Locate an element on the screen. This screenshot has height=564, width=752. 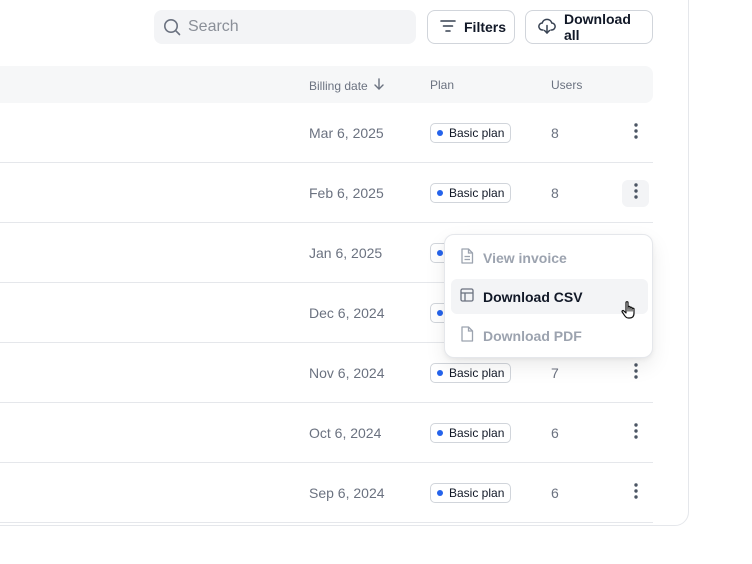
table-row: Oct 6, 2024 Basic plan 6 is located at coordinates (326, 433).